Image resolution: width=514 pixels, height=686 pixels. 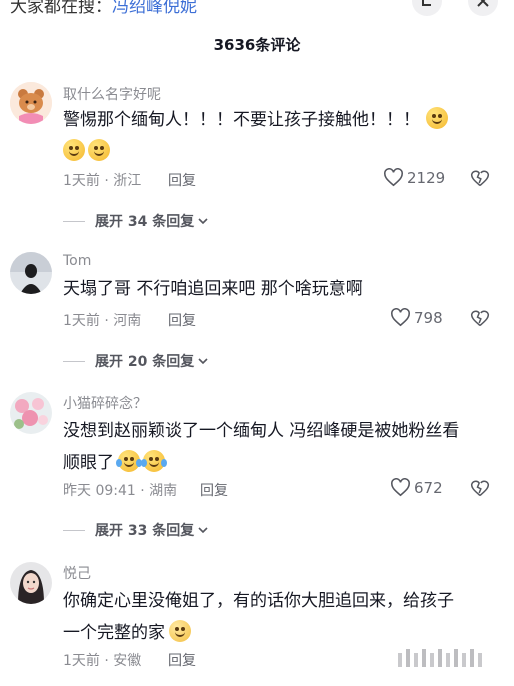 What do you see at coordinates (145, 222) in the screenshot?
I see `expand-replies-label: 展开 34 条回复` at bounding box center [145, 222].